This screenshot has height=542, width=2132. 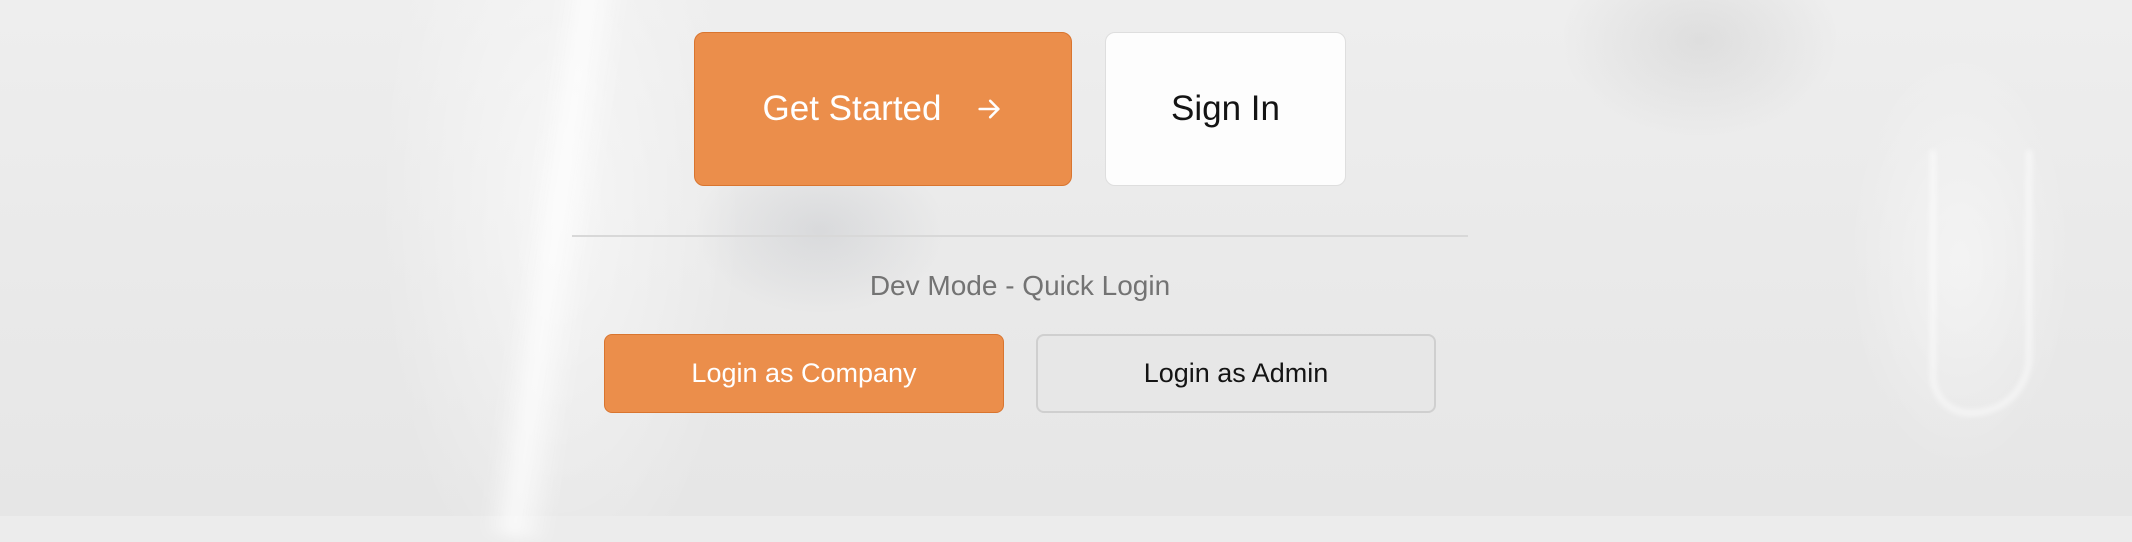 I want to click on dev-mode-heading: Dev Mode - Quick Login, so click(x=1020, y=285).